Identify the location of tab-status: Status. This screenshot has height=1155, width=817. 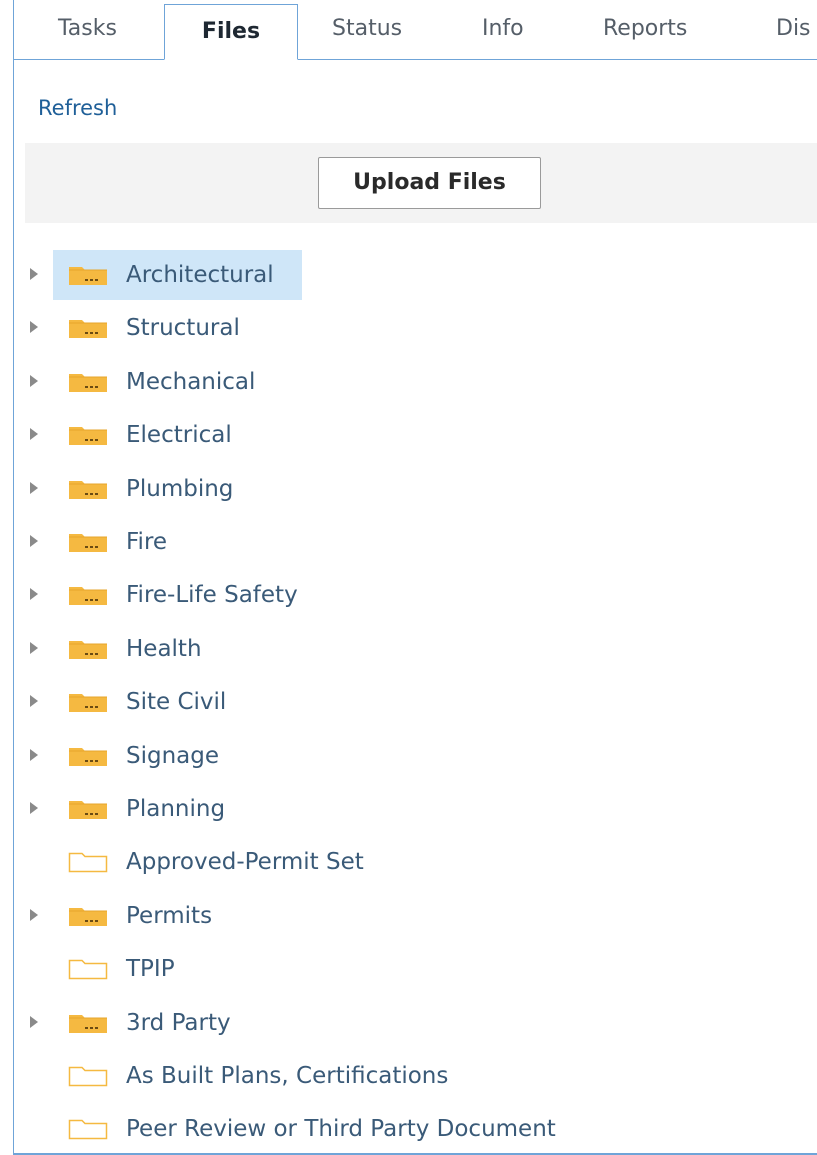
(367, 28).